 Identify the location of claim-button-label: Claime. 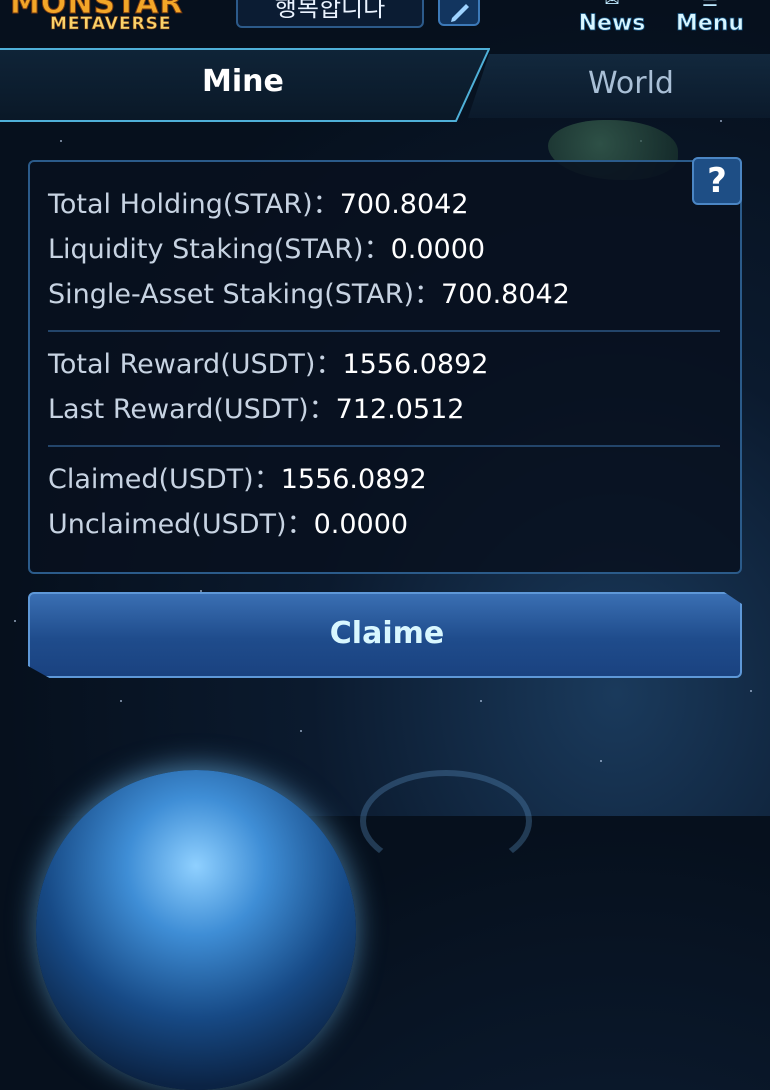
(387, 633).